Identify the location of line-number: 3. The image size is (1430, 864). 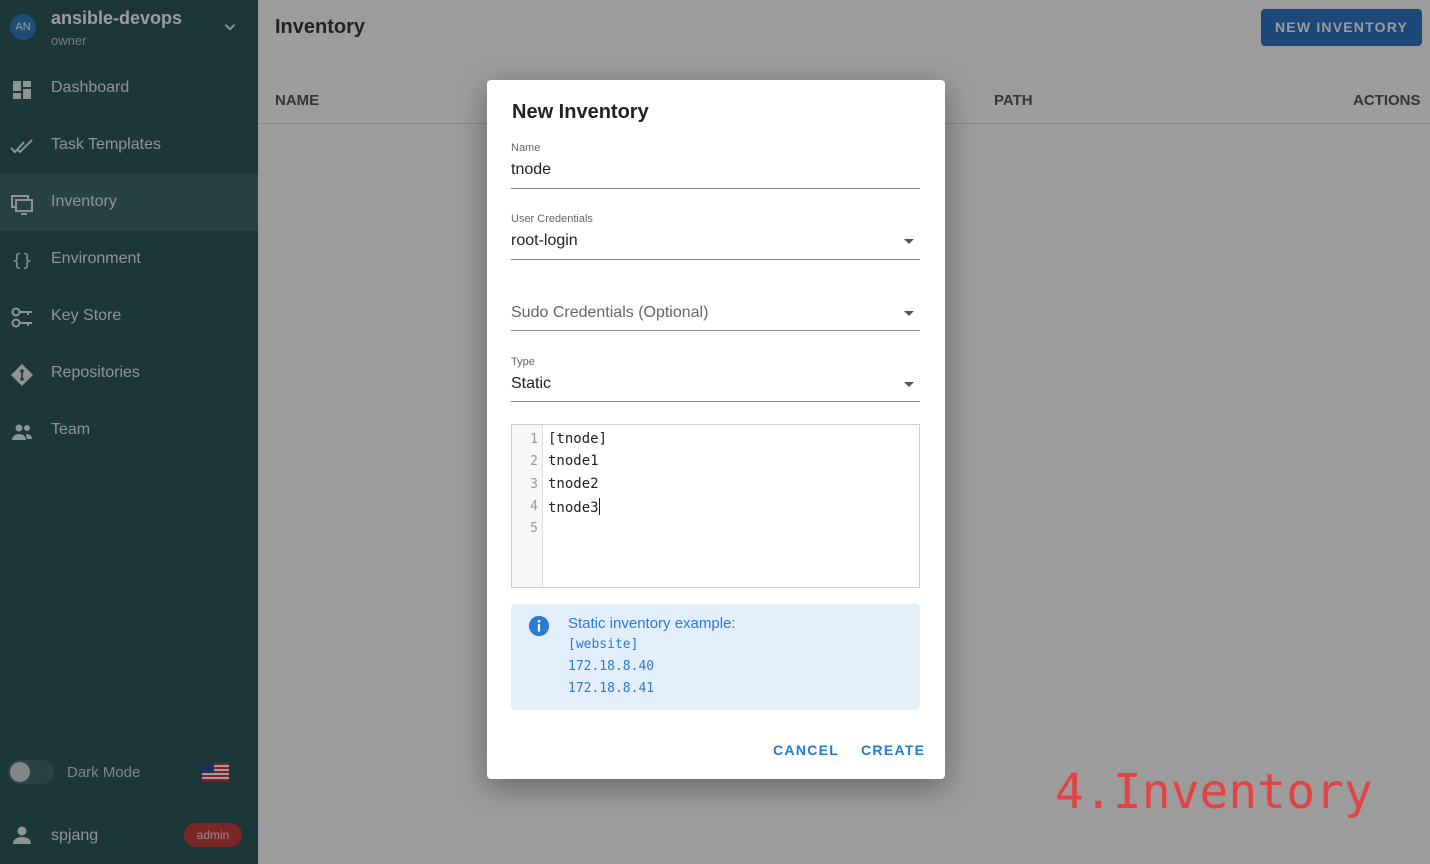
(534, 484).